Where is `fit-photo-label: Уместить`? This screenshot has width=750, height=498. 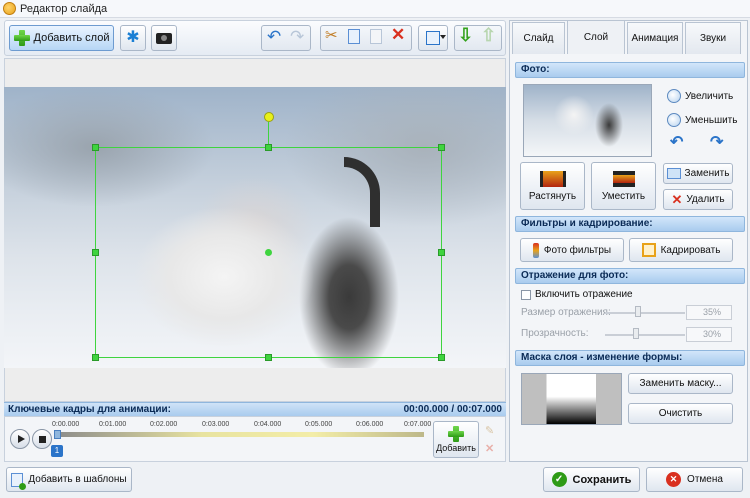
fit-photo-label: Уместить is located at coordinates (623, 196).